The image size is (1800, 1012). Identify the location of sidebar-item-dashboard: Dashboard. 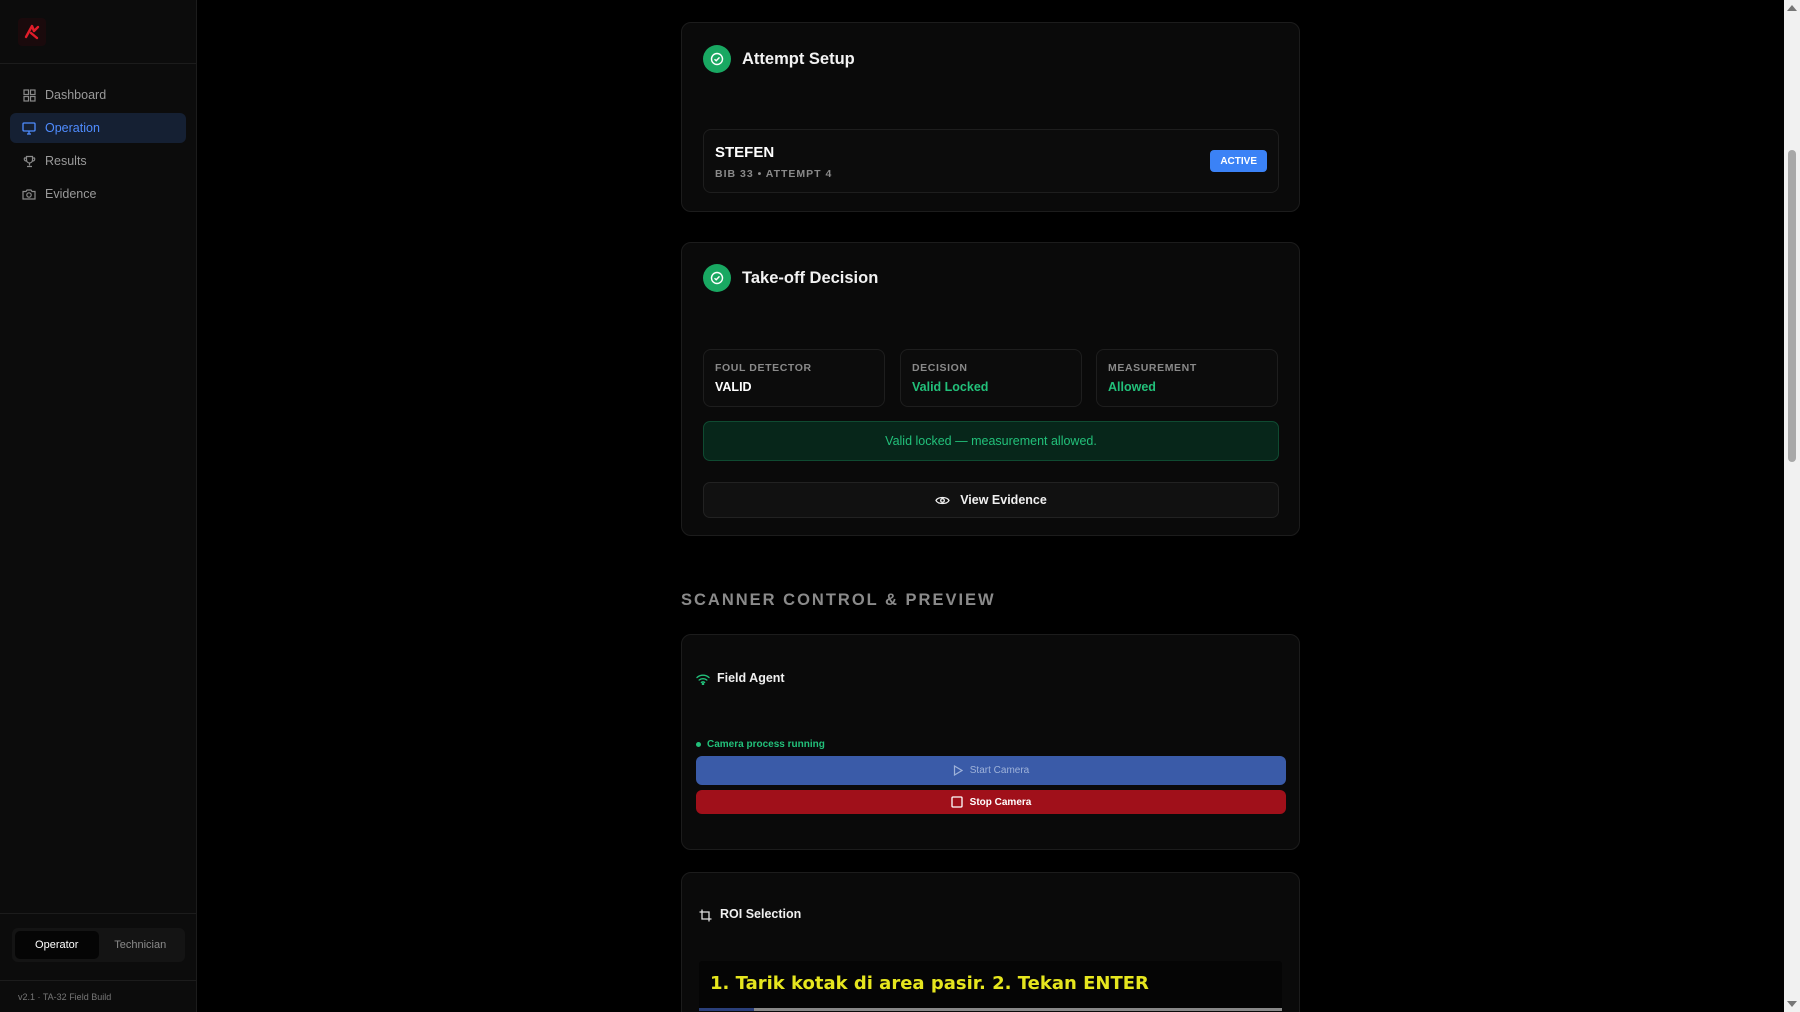
(98, 95).